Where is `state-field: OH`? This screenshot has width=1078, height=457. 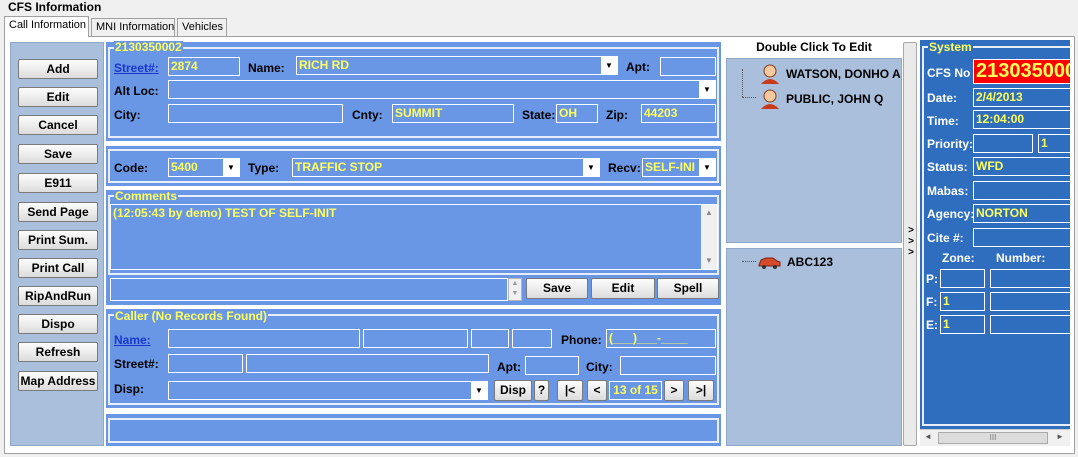
state-field: OH is located at coordinates (577, 113).